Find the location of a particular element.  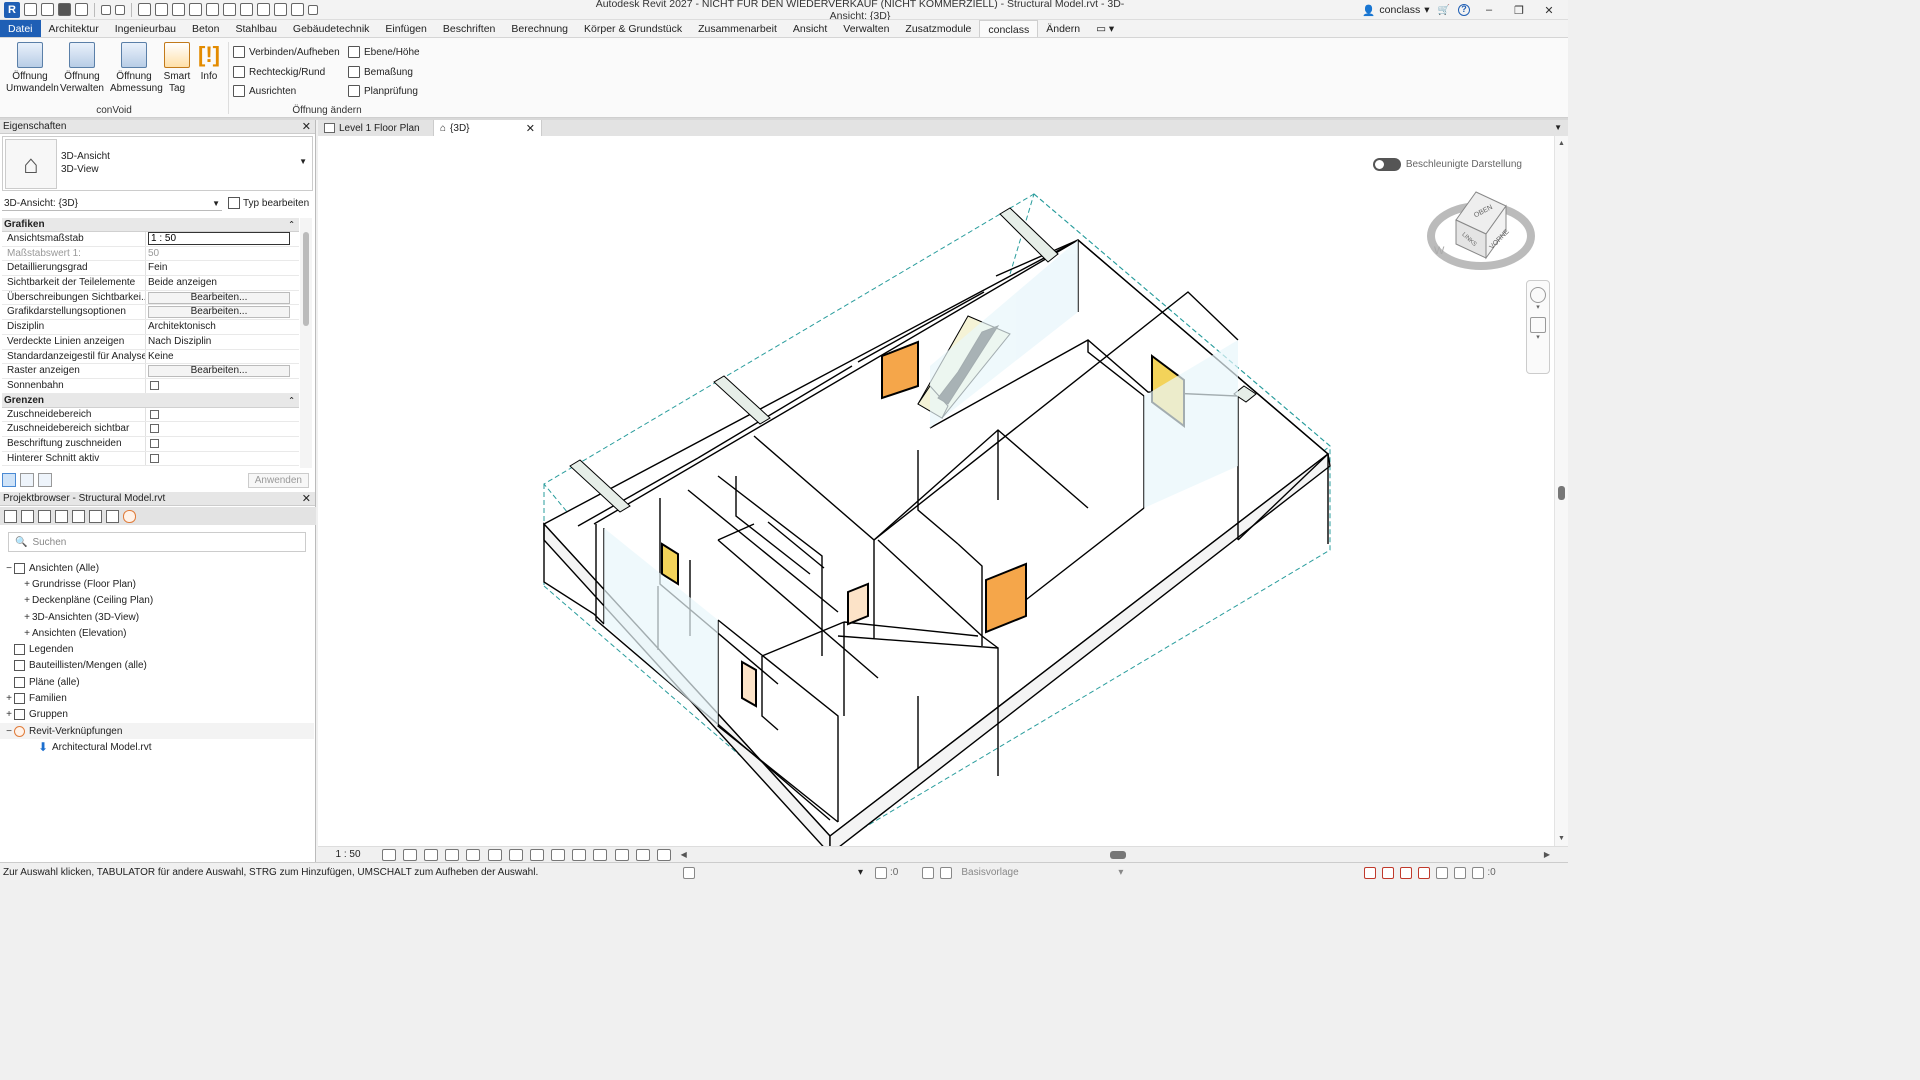

highlight-displacement-icon is located at coordinates (664, 854).